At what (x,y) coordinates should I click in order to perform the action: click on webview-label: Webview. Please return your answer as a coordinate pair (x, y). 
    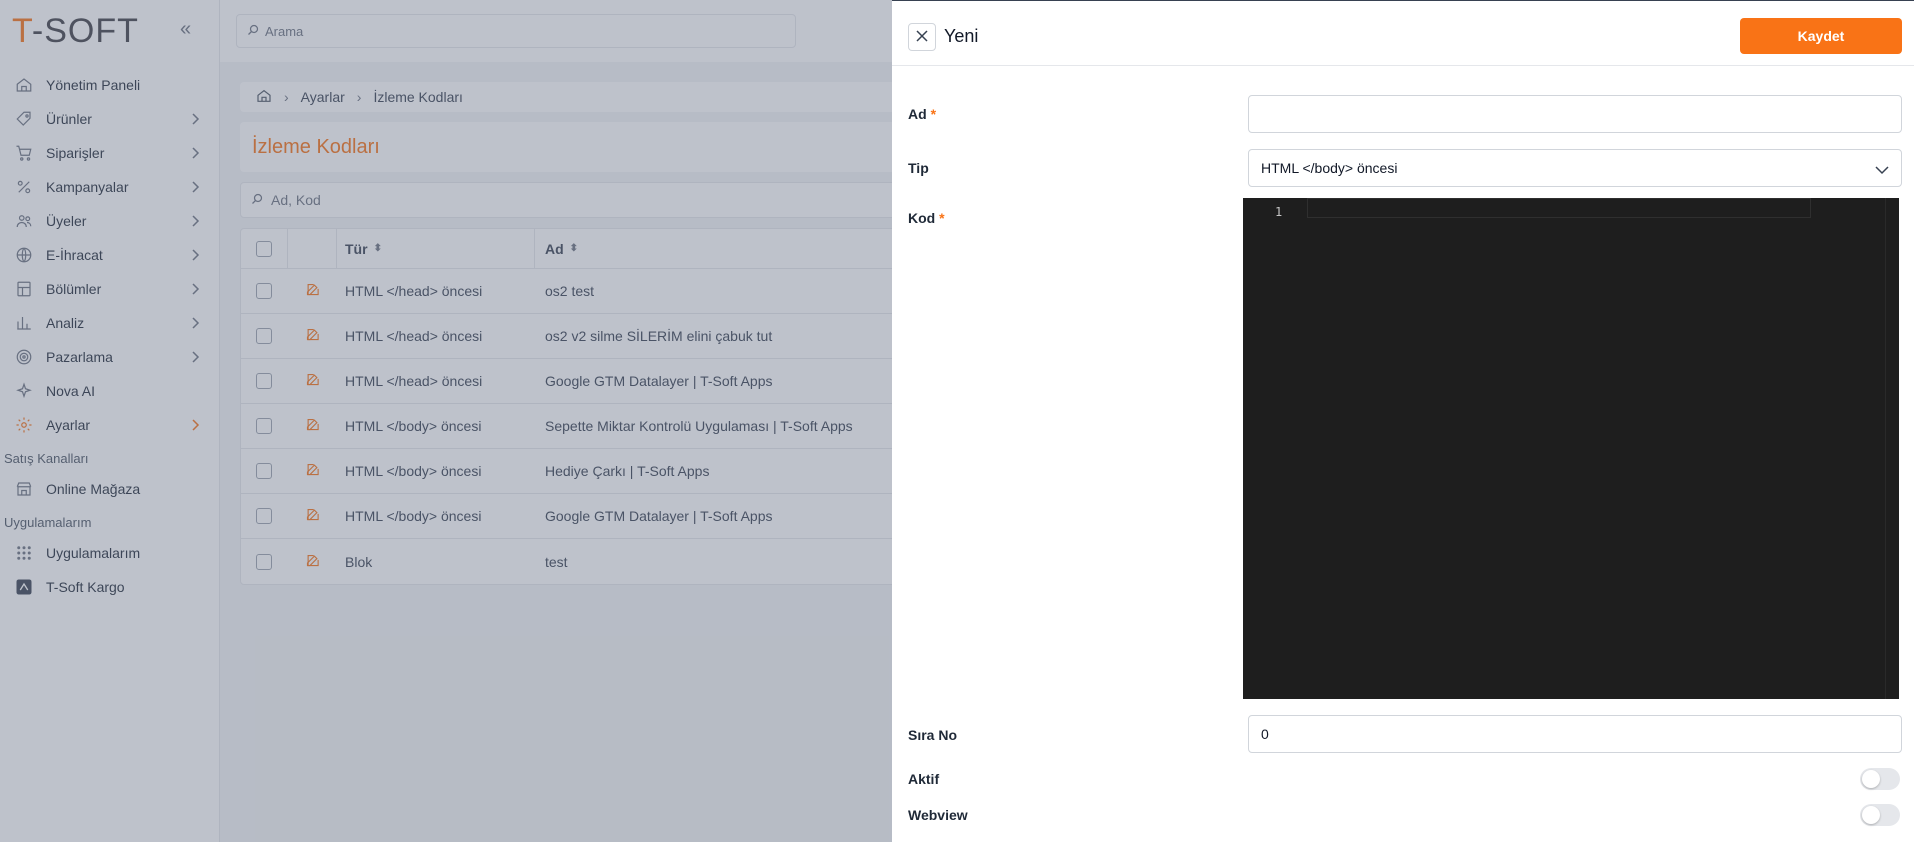
    Looking at the image, I should click on (938, 815).